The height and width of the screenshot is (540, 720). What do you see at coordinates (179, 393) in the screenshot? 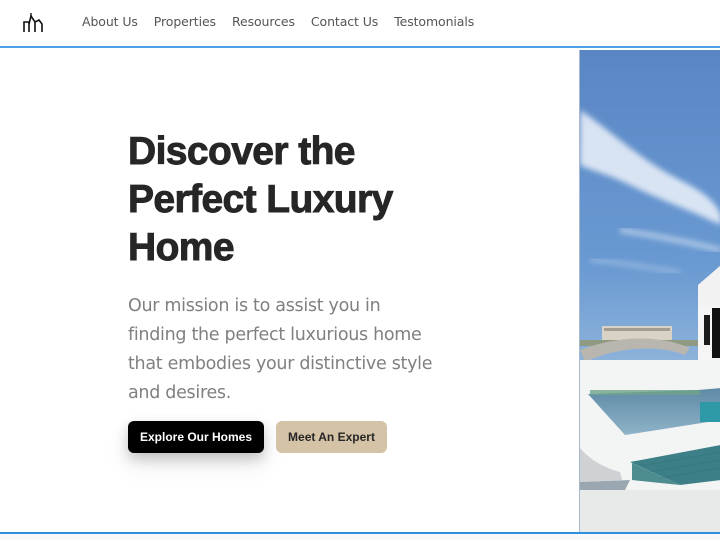
I see `hero-subtitle-line: and desires.` at bounding box center [179, 393].